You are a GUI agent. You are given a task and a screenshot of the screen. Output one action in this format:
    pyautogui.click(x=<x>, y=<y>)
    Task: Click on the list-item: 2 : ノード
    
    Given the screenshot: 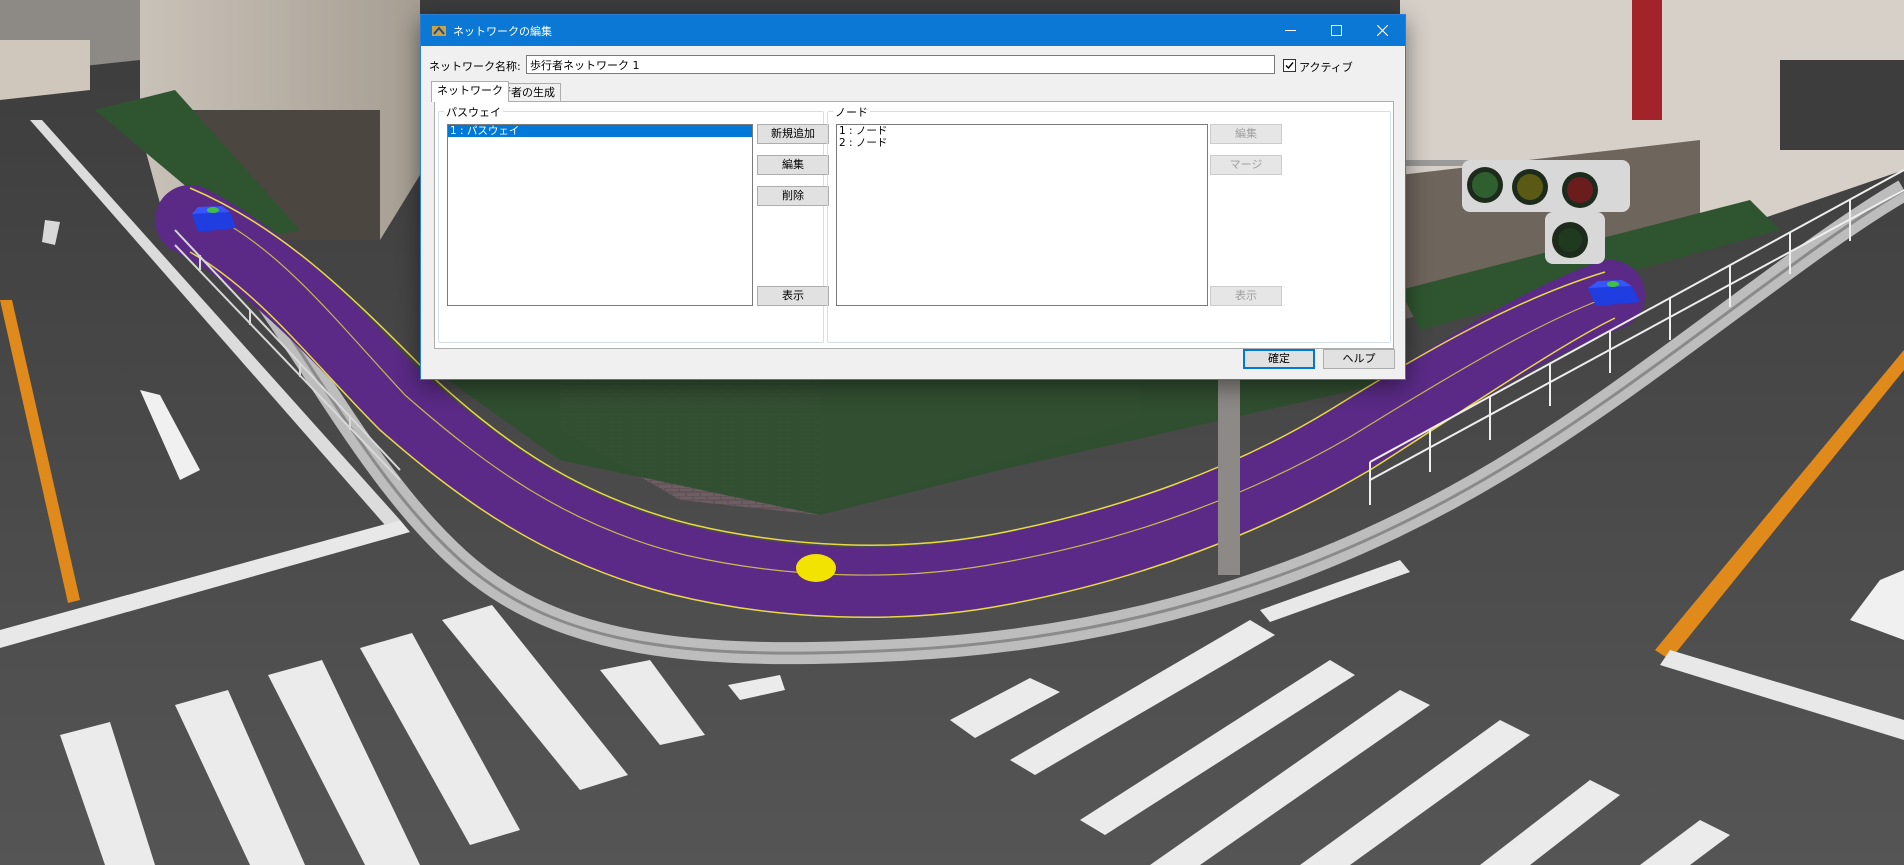 What is the action you would take?
    pyautogui.click(x=1022, y=143)
    